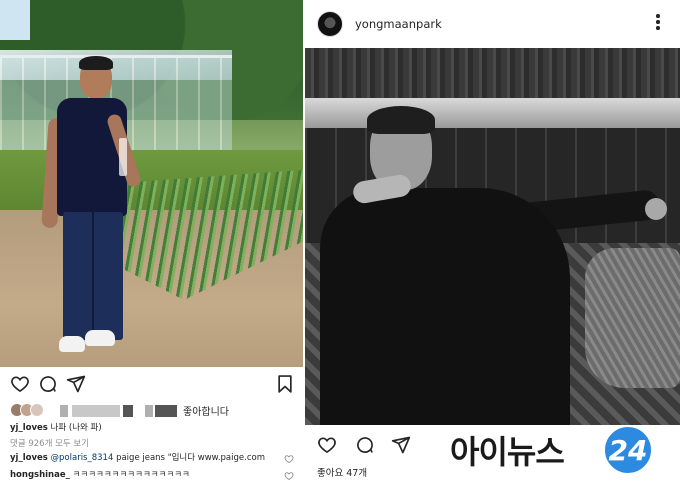 The width and height of the screenshot is (680, 483). Describe the element at coordinates (15, 20) in the screenshot. I see `photo-sky` at that location.